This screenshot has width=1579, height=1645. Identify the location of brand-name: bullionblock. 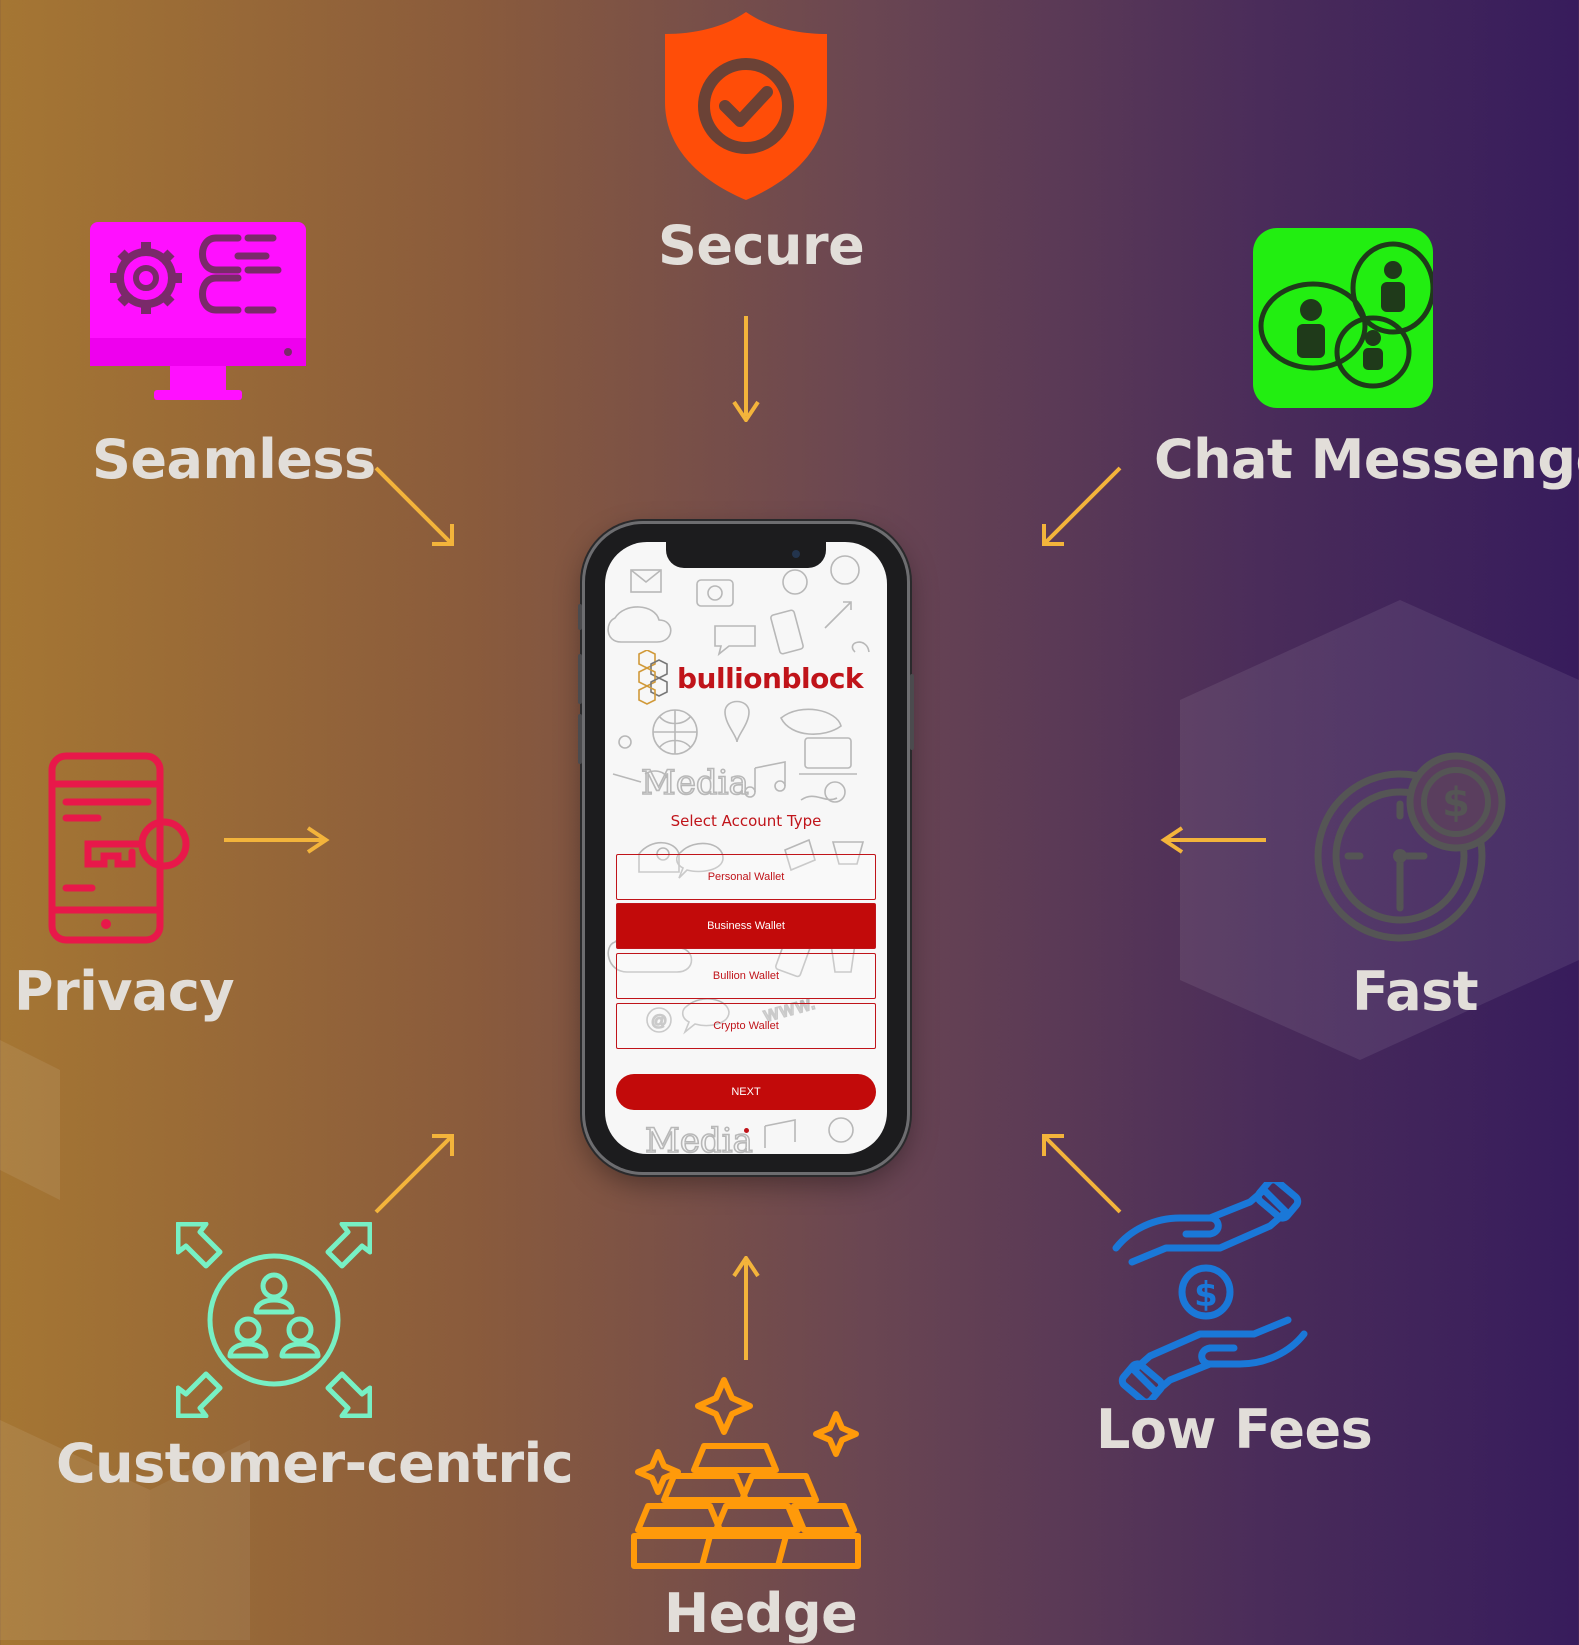
(770, 678).